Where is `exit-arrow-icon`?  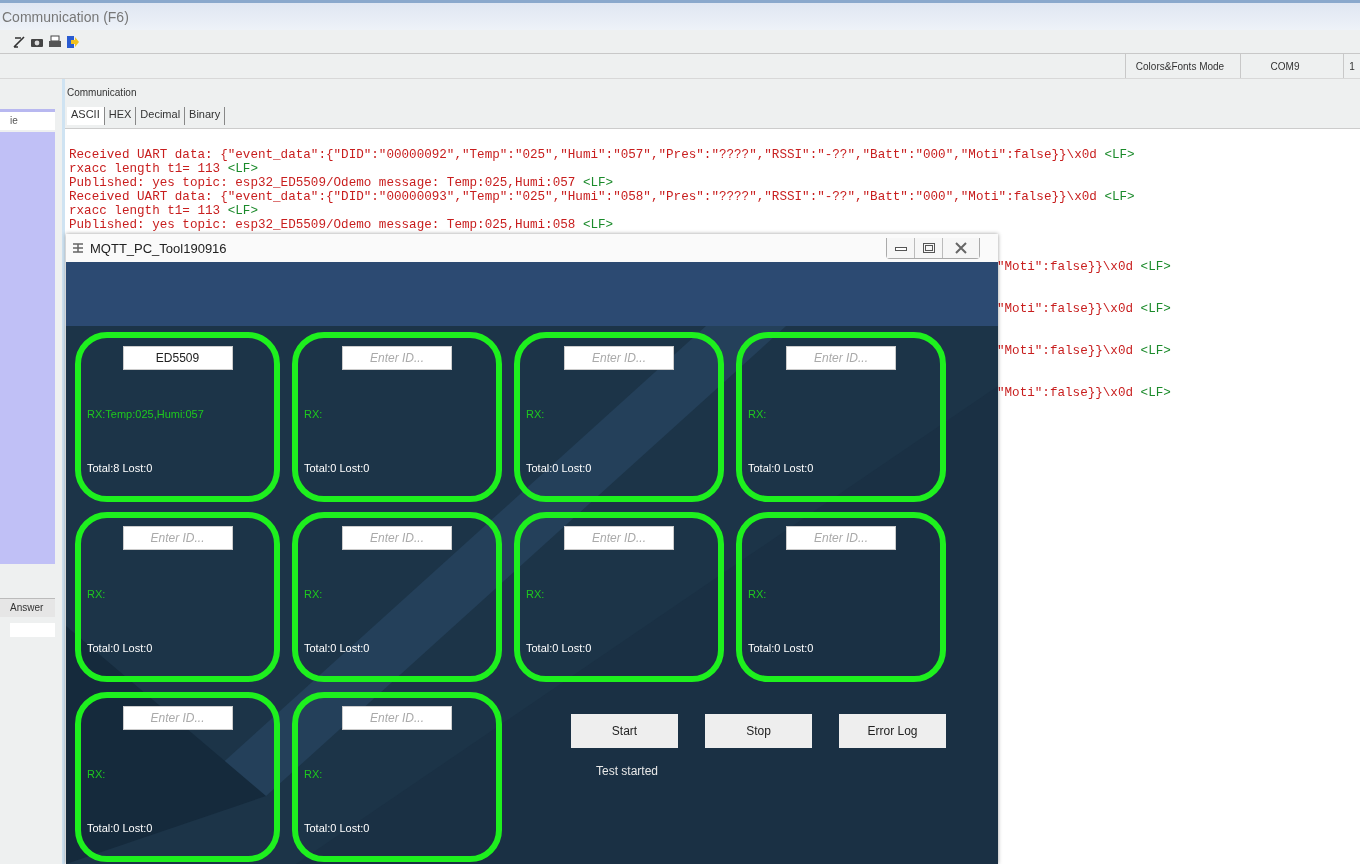
exit-arrow-icon is located at coordinates (73, 41).